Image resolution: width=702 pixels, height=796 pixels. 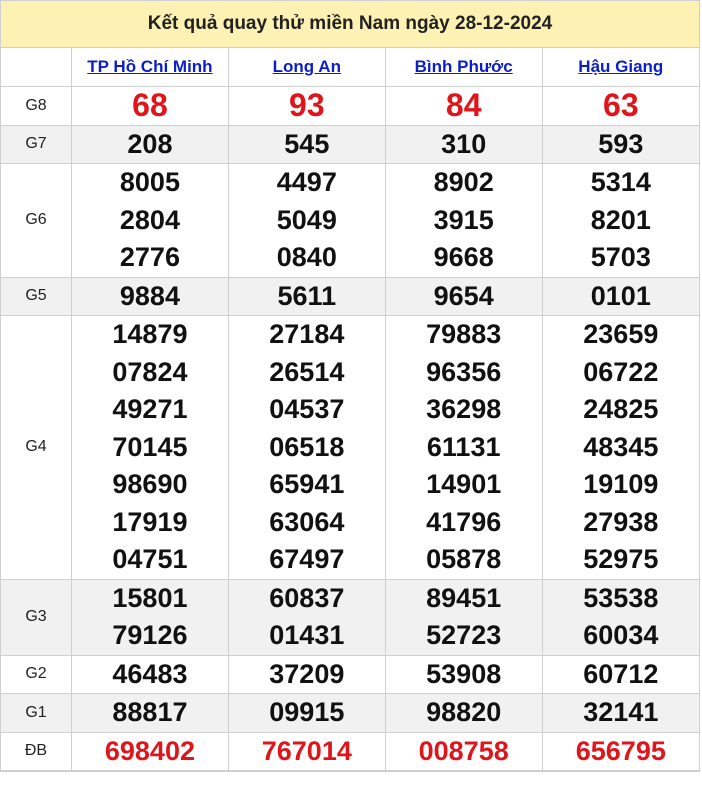 I want to click on prize-number: 9884, so click(x=149, y=295).